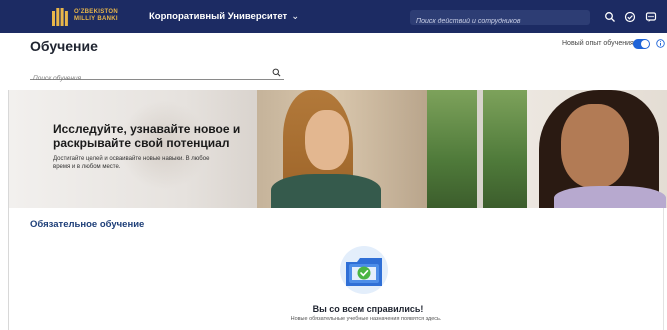  I want to click on notifications-icon, so click(651, 17).